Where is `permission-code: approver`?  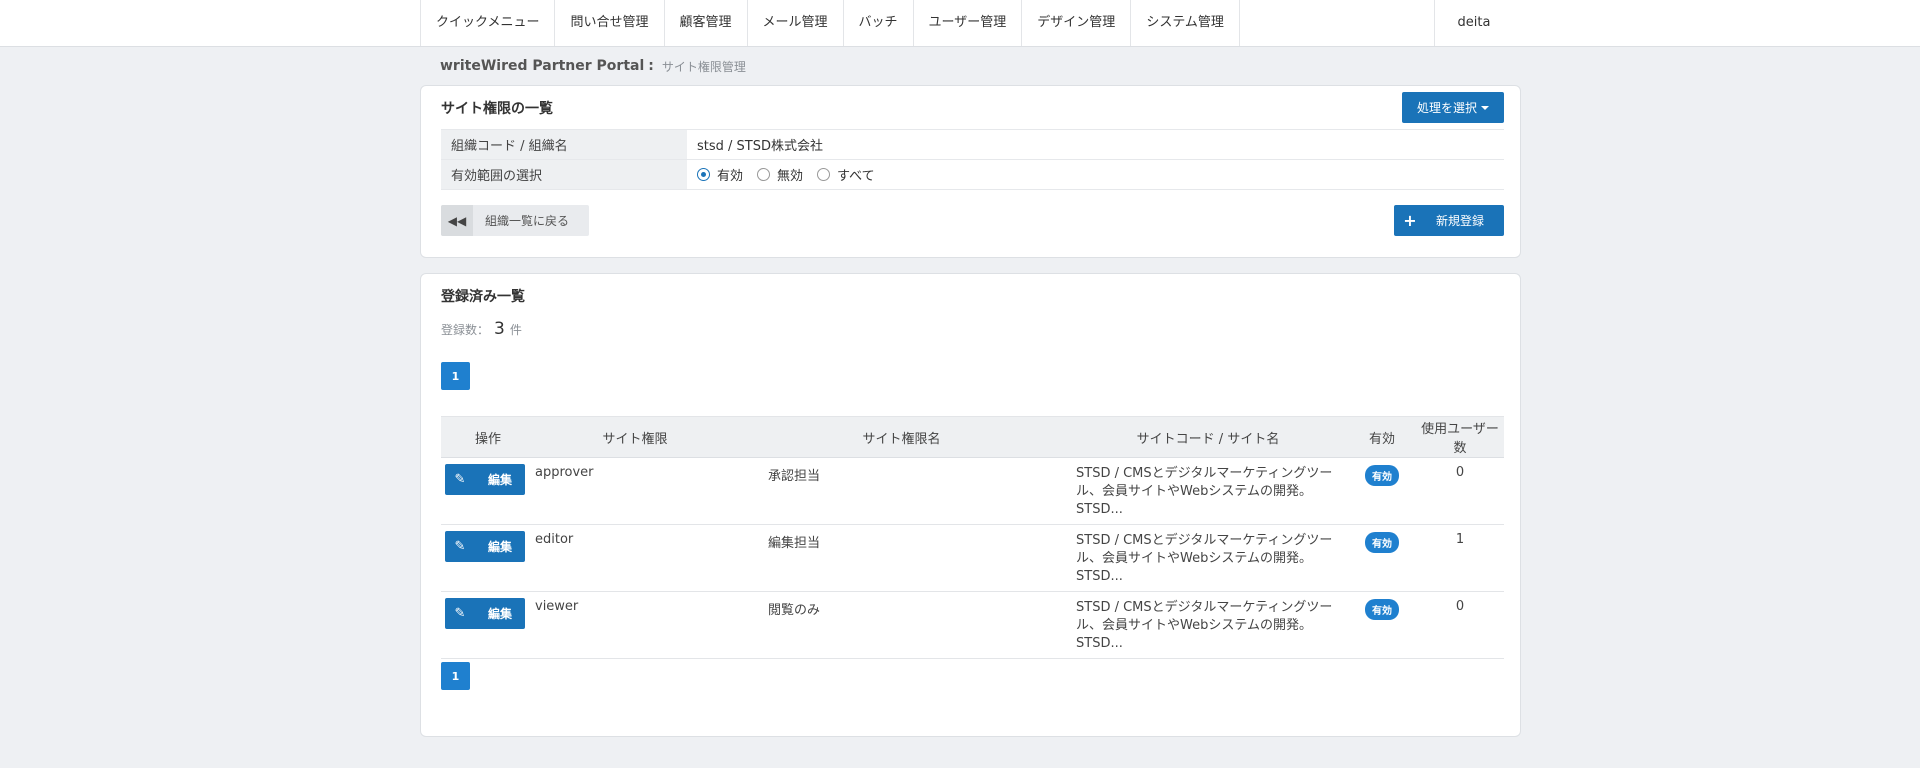
permission-code: approver is located at coordinates (564, 472).